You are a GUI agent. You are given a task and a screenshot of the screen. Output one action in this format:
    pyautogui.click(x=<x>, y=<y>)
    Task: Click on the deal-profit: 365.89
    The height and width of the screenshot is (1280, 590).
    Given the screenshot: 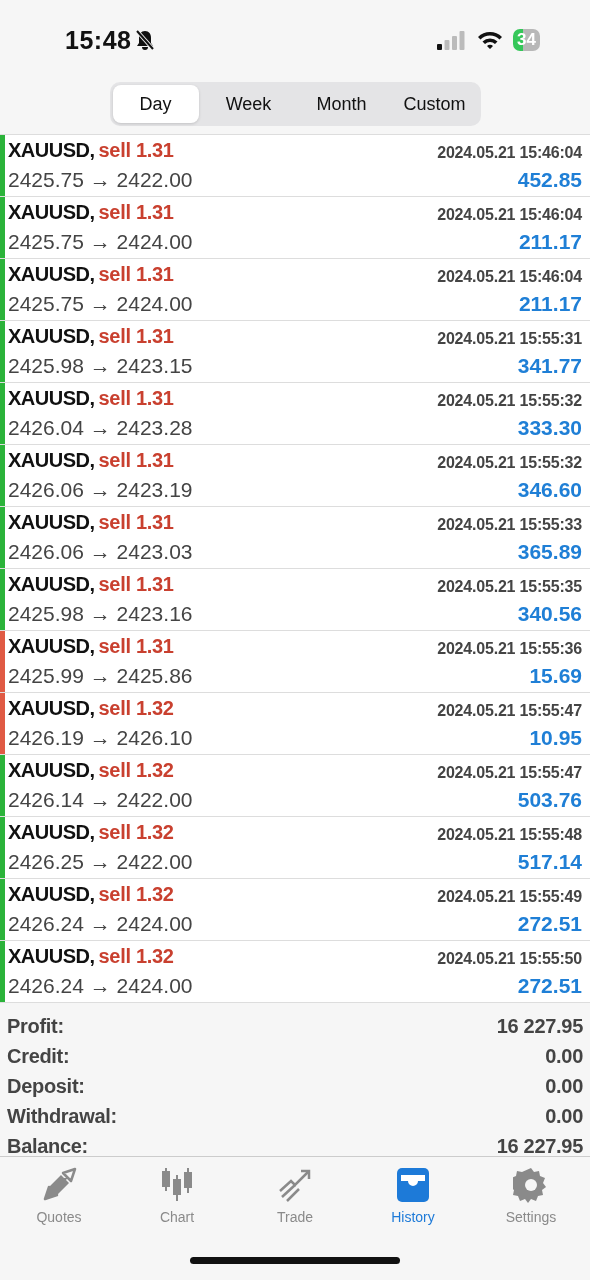 What is the action you would take?
    pyautogui.click(x=549, y=552)
    